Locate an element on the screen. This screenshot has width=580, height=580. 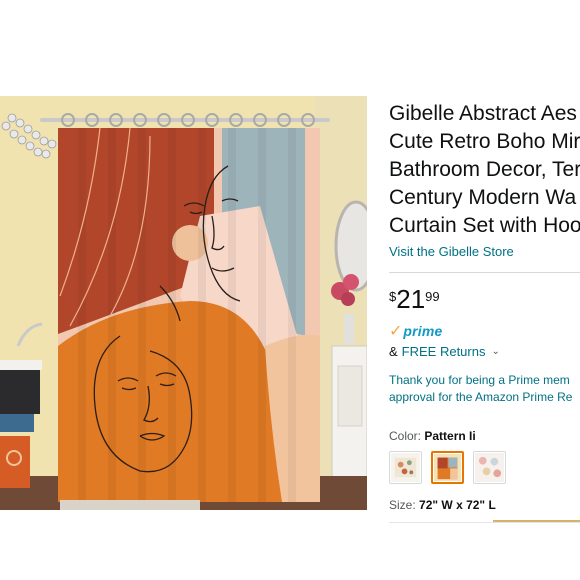
color-swatches is located at coordinates (484, 467).